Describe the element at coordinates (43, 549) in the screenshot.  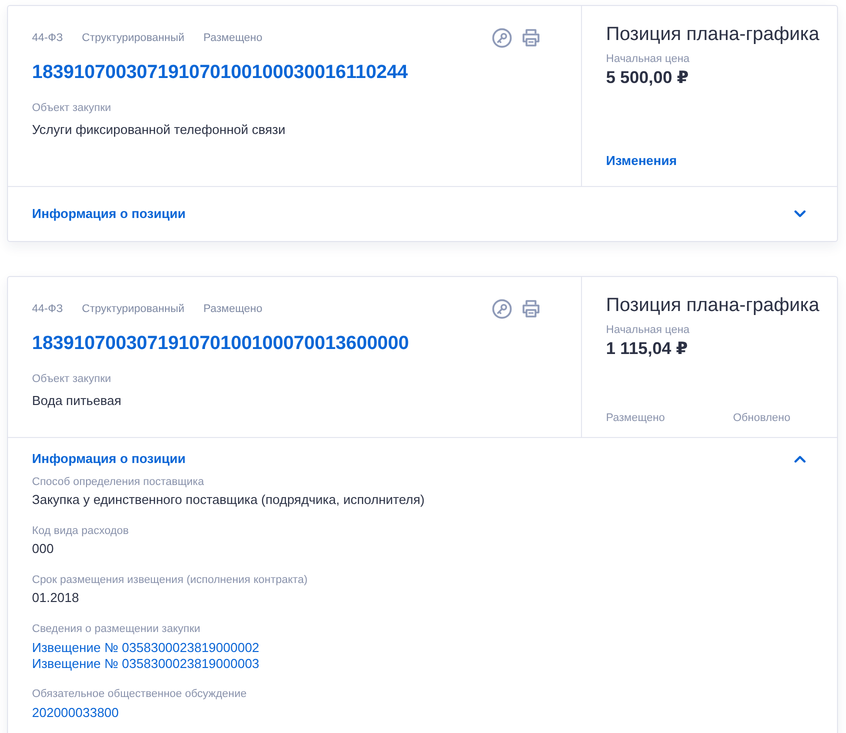
I see `field-value: 000` at that location.